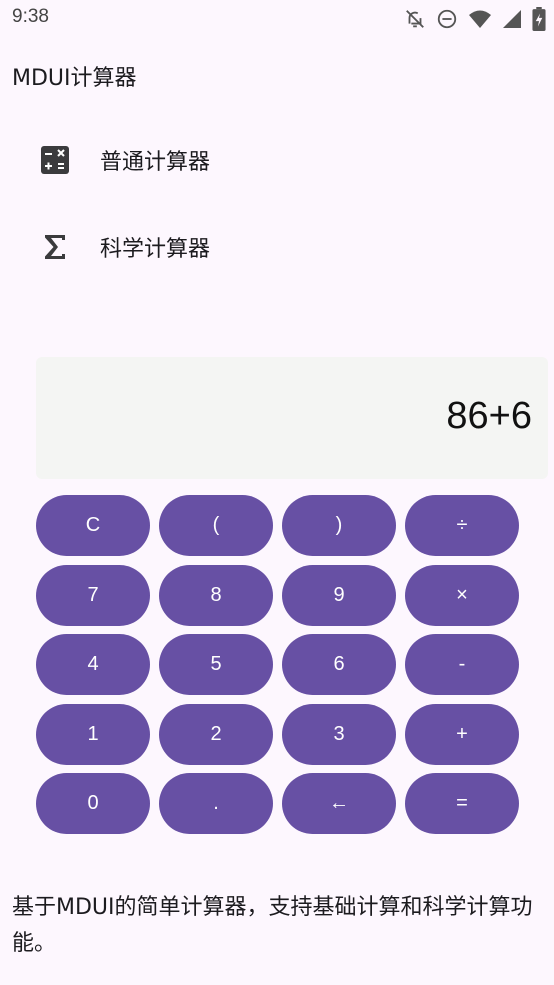 The width and height of the screenshot is (554, 985). Describe the element at coordinates (93, 595) in the screenshot. I see `key-7: 7` at that location.